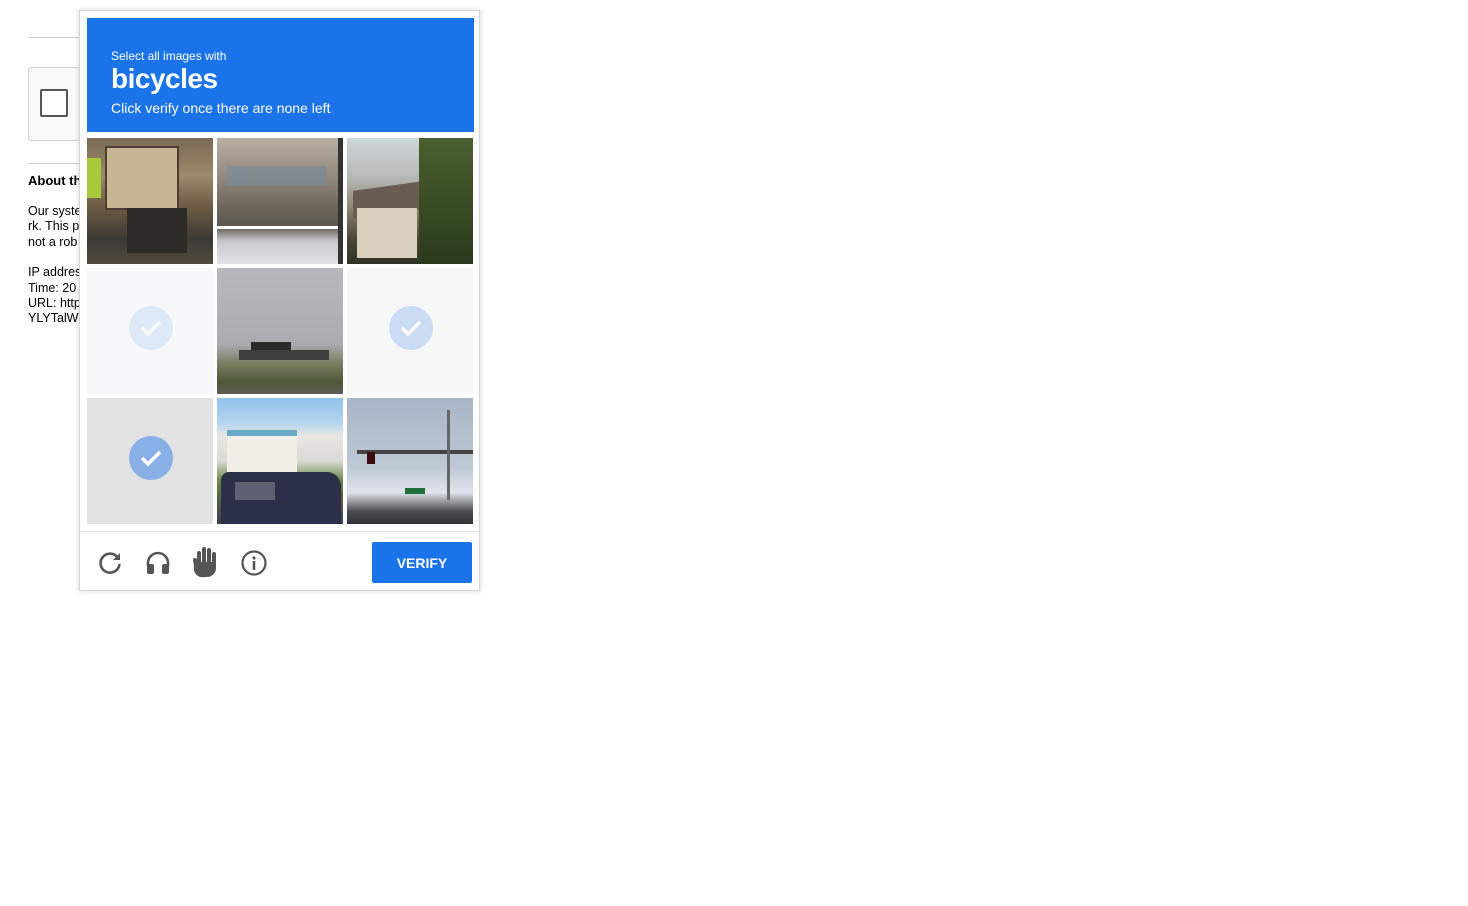 The image size is (1468, 906). I want to click on reload-icon, so click(110, 563).